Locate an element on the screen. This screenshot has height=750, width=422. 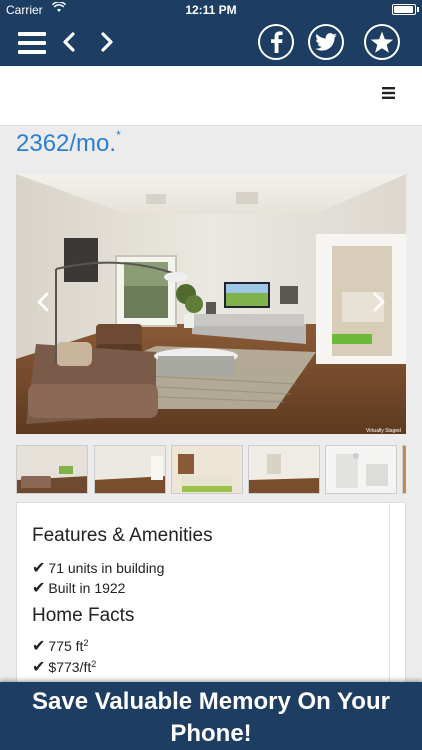
star-icon is located at coordinates (382, 42).